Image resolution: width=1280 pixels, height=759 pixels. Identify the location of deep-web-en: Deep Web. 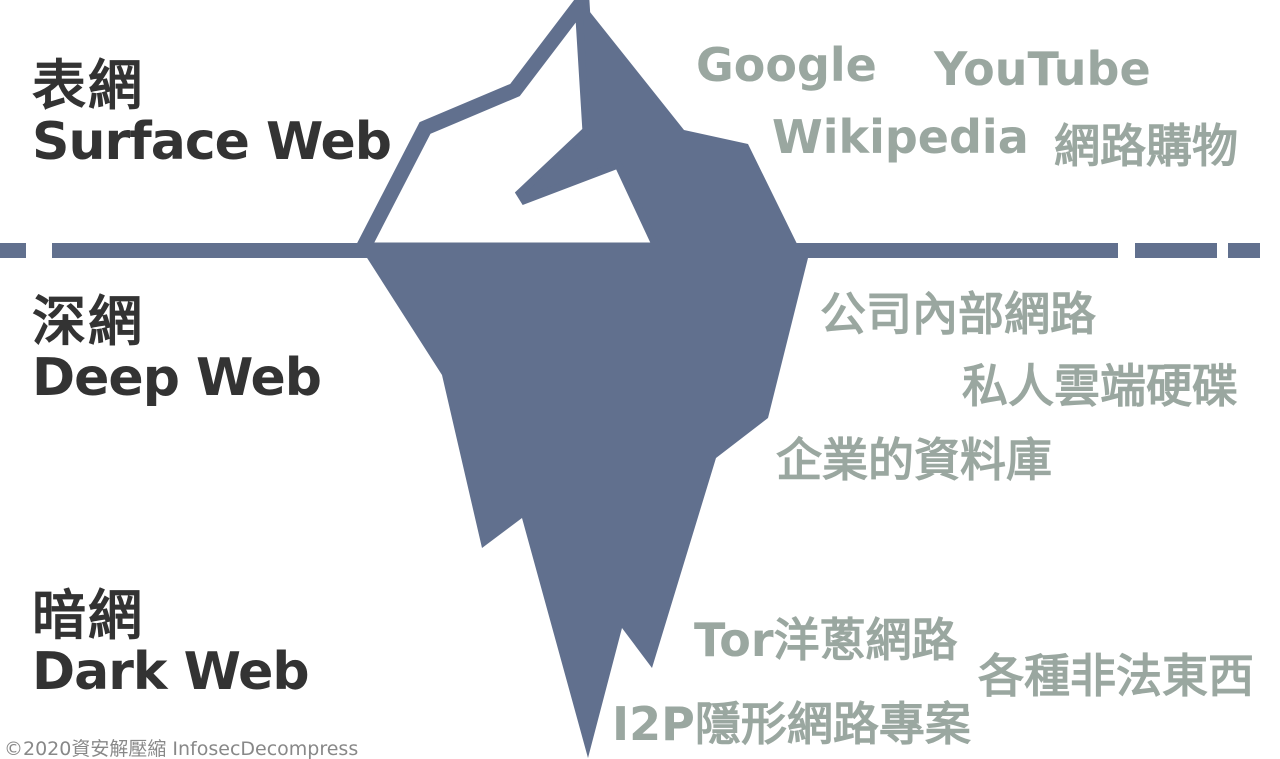
(177, 377).